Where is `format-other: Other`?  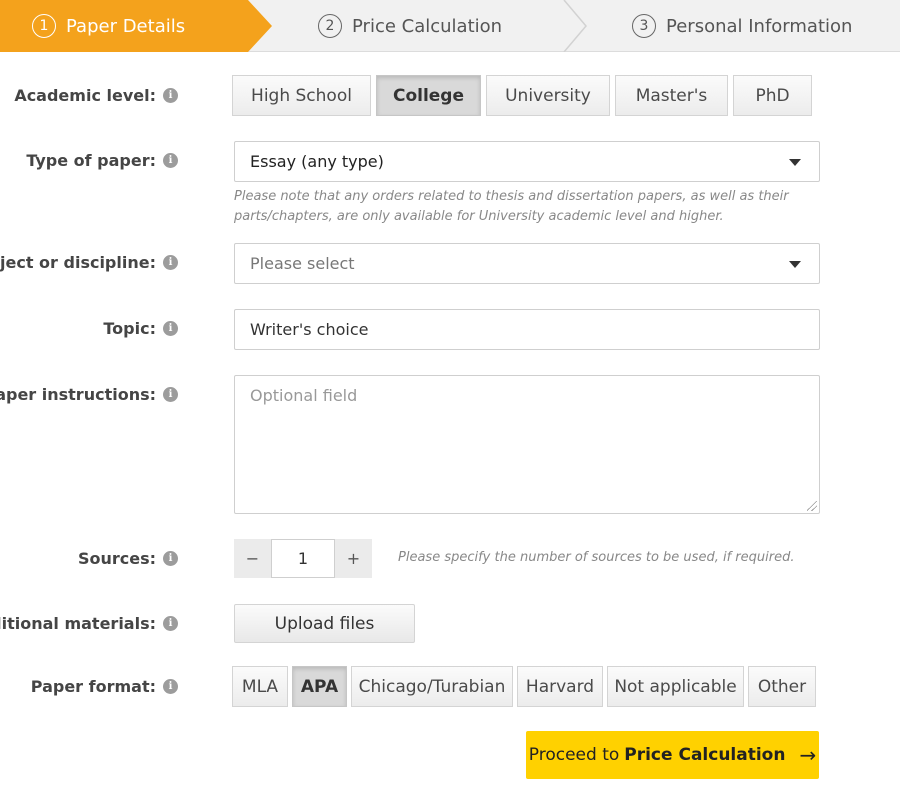 format-other: Other is located at coordinates (782, 686).